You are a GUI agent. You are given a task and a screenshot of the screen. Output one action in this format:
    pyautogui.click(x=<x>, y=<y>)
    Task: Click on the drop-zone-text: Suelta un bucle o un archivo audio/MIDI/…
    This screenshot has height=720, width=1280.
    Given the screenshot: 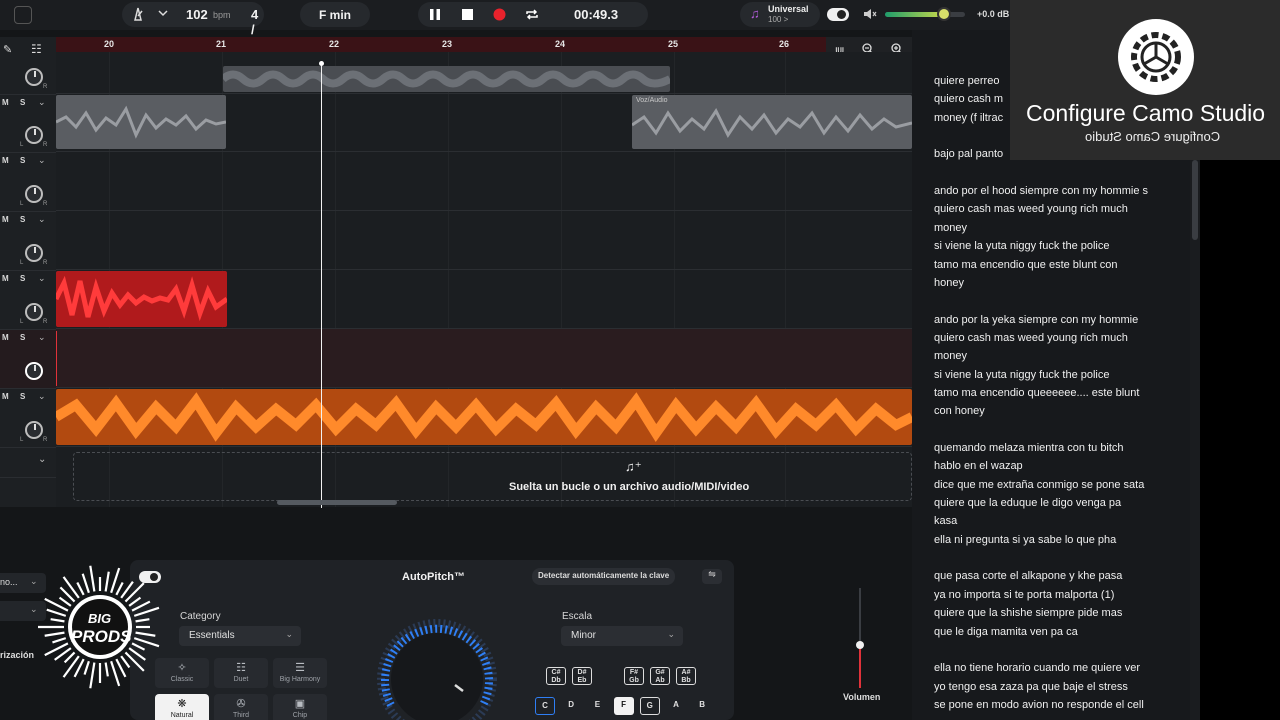 What is the action you would take?
    pyautogui.click(x=629, y=487)
    